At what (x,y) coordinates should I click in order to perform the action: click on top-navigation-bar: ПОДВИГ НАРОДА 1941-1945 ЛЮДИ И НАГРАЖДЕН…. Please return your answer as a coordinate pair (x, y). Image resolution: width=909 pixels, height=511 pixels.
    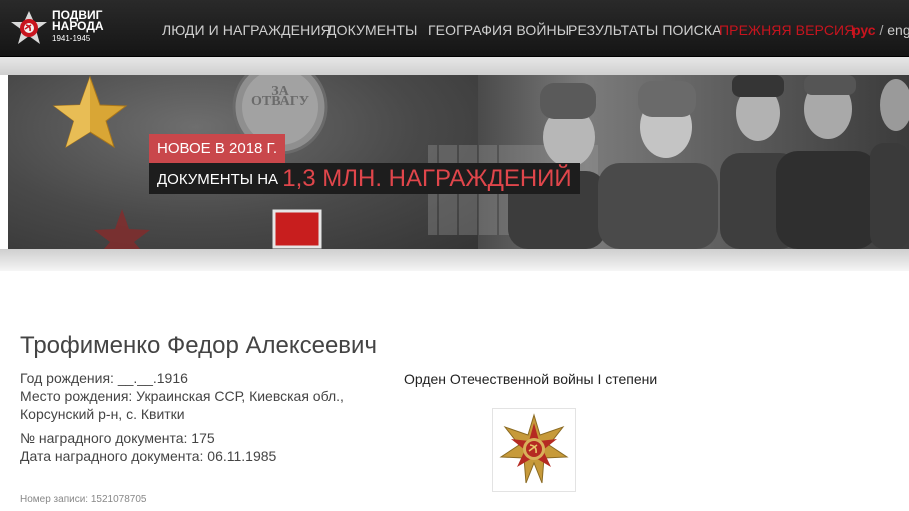
    Looking at the image, I should click on (454, 28).